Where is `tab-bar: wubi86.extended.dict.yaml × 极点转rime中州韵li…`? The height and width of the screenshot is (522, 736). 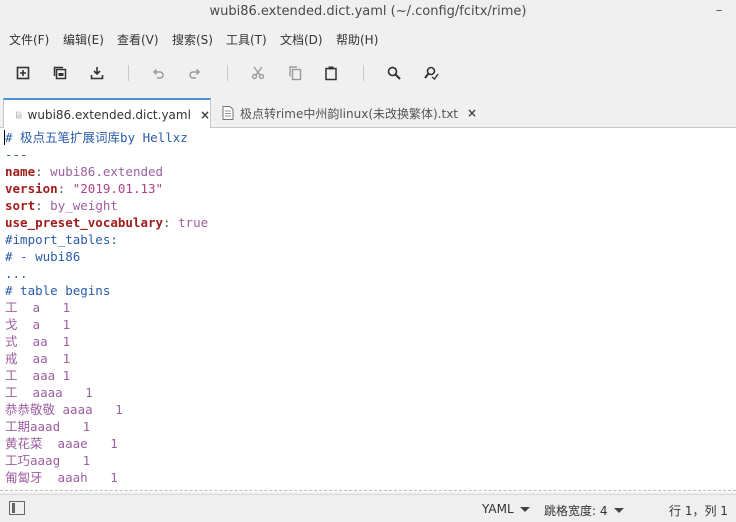
tab-bar: wubi86.extended.dict.yaml × 极点转rime中州韵li… is located at coordinates (368, 113).